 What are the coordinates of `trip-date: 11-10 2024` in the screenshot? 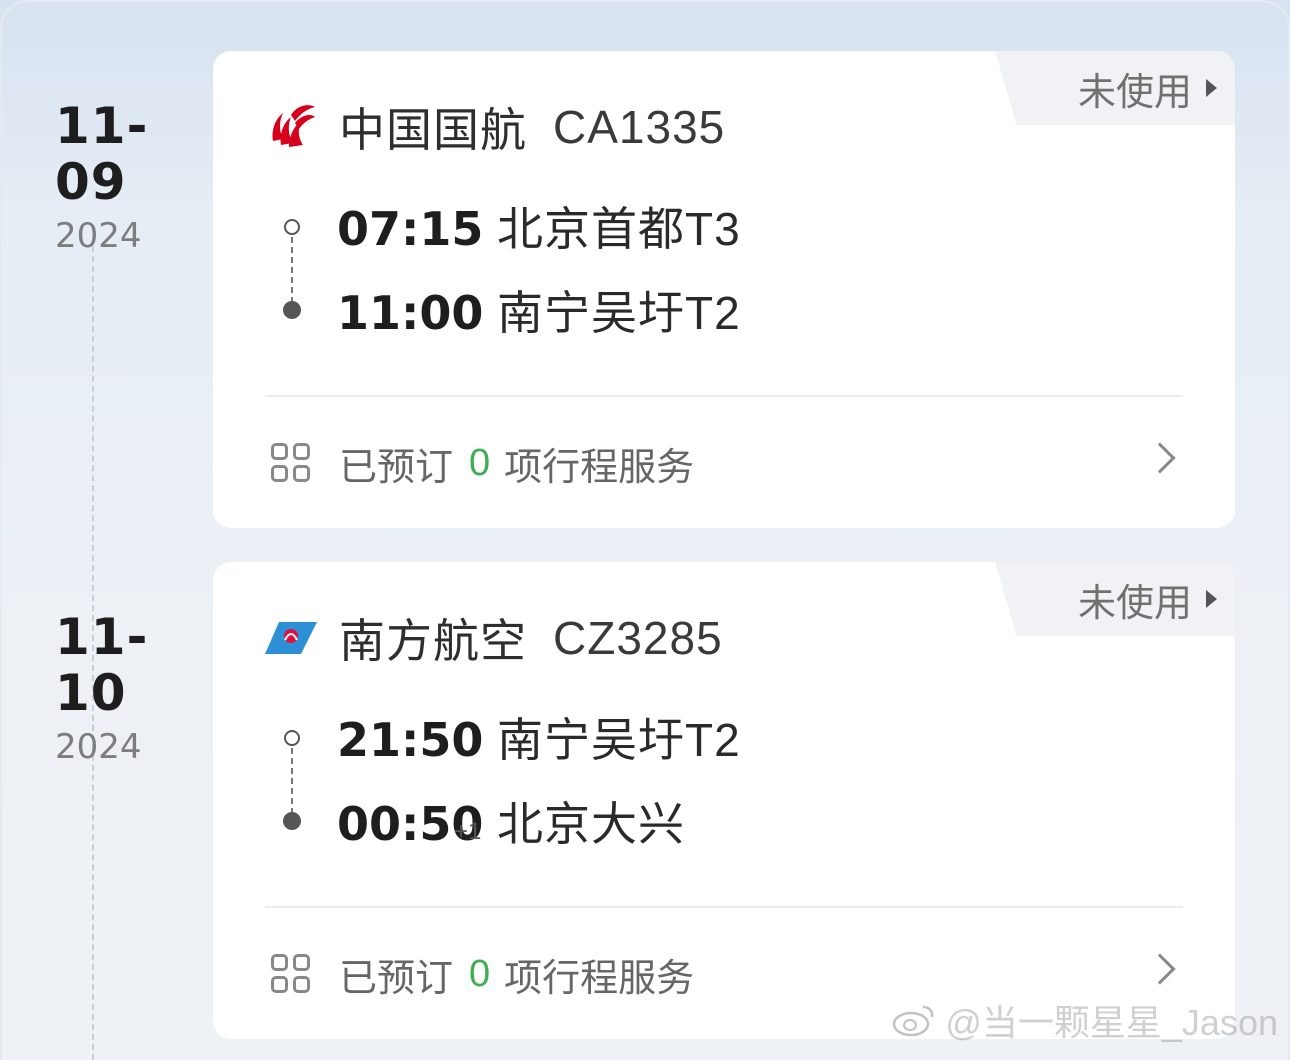 It's located at (125, 688).